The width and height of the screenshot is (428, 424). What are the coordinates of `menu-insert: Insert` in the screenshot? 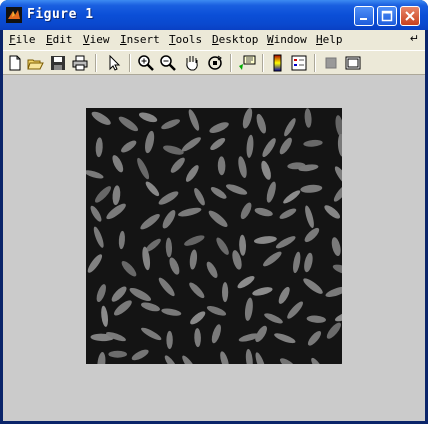 It's located at (140, 39).